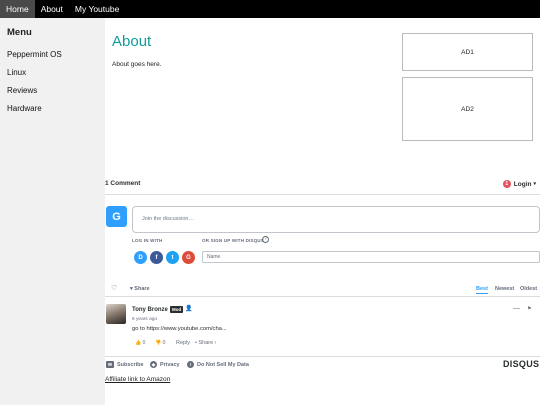  Describe the element at coordinates (223, 364) in the screenshot. I see `do-not-sell-label: Do Not Sell My Data` at that location.